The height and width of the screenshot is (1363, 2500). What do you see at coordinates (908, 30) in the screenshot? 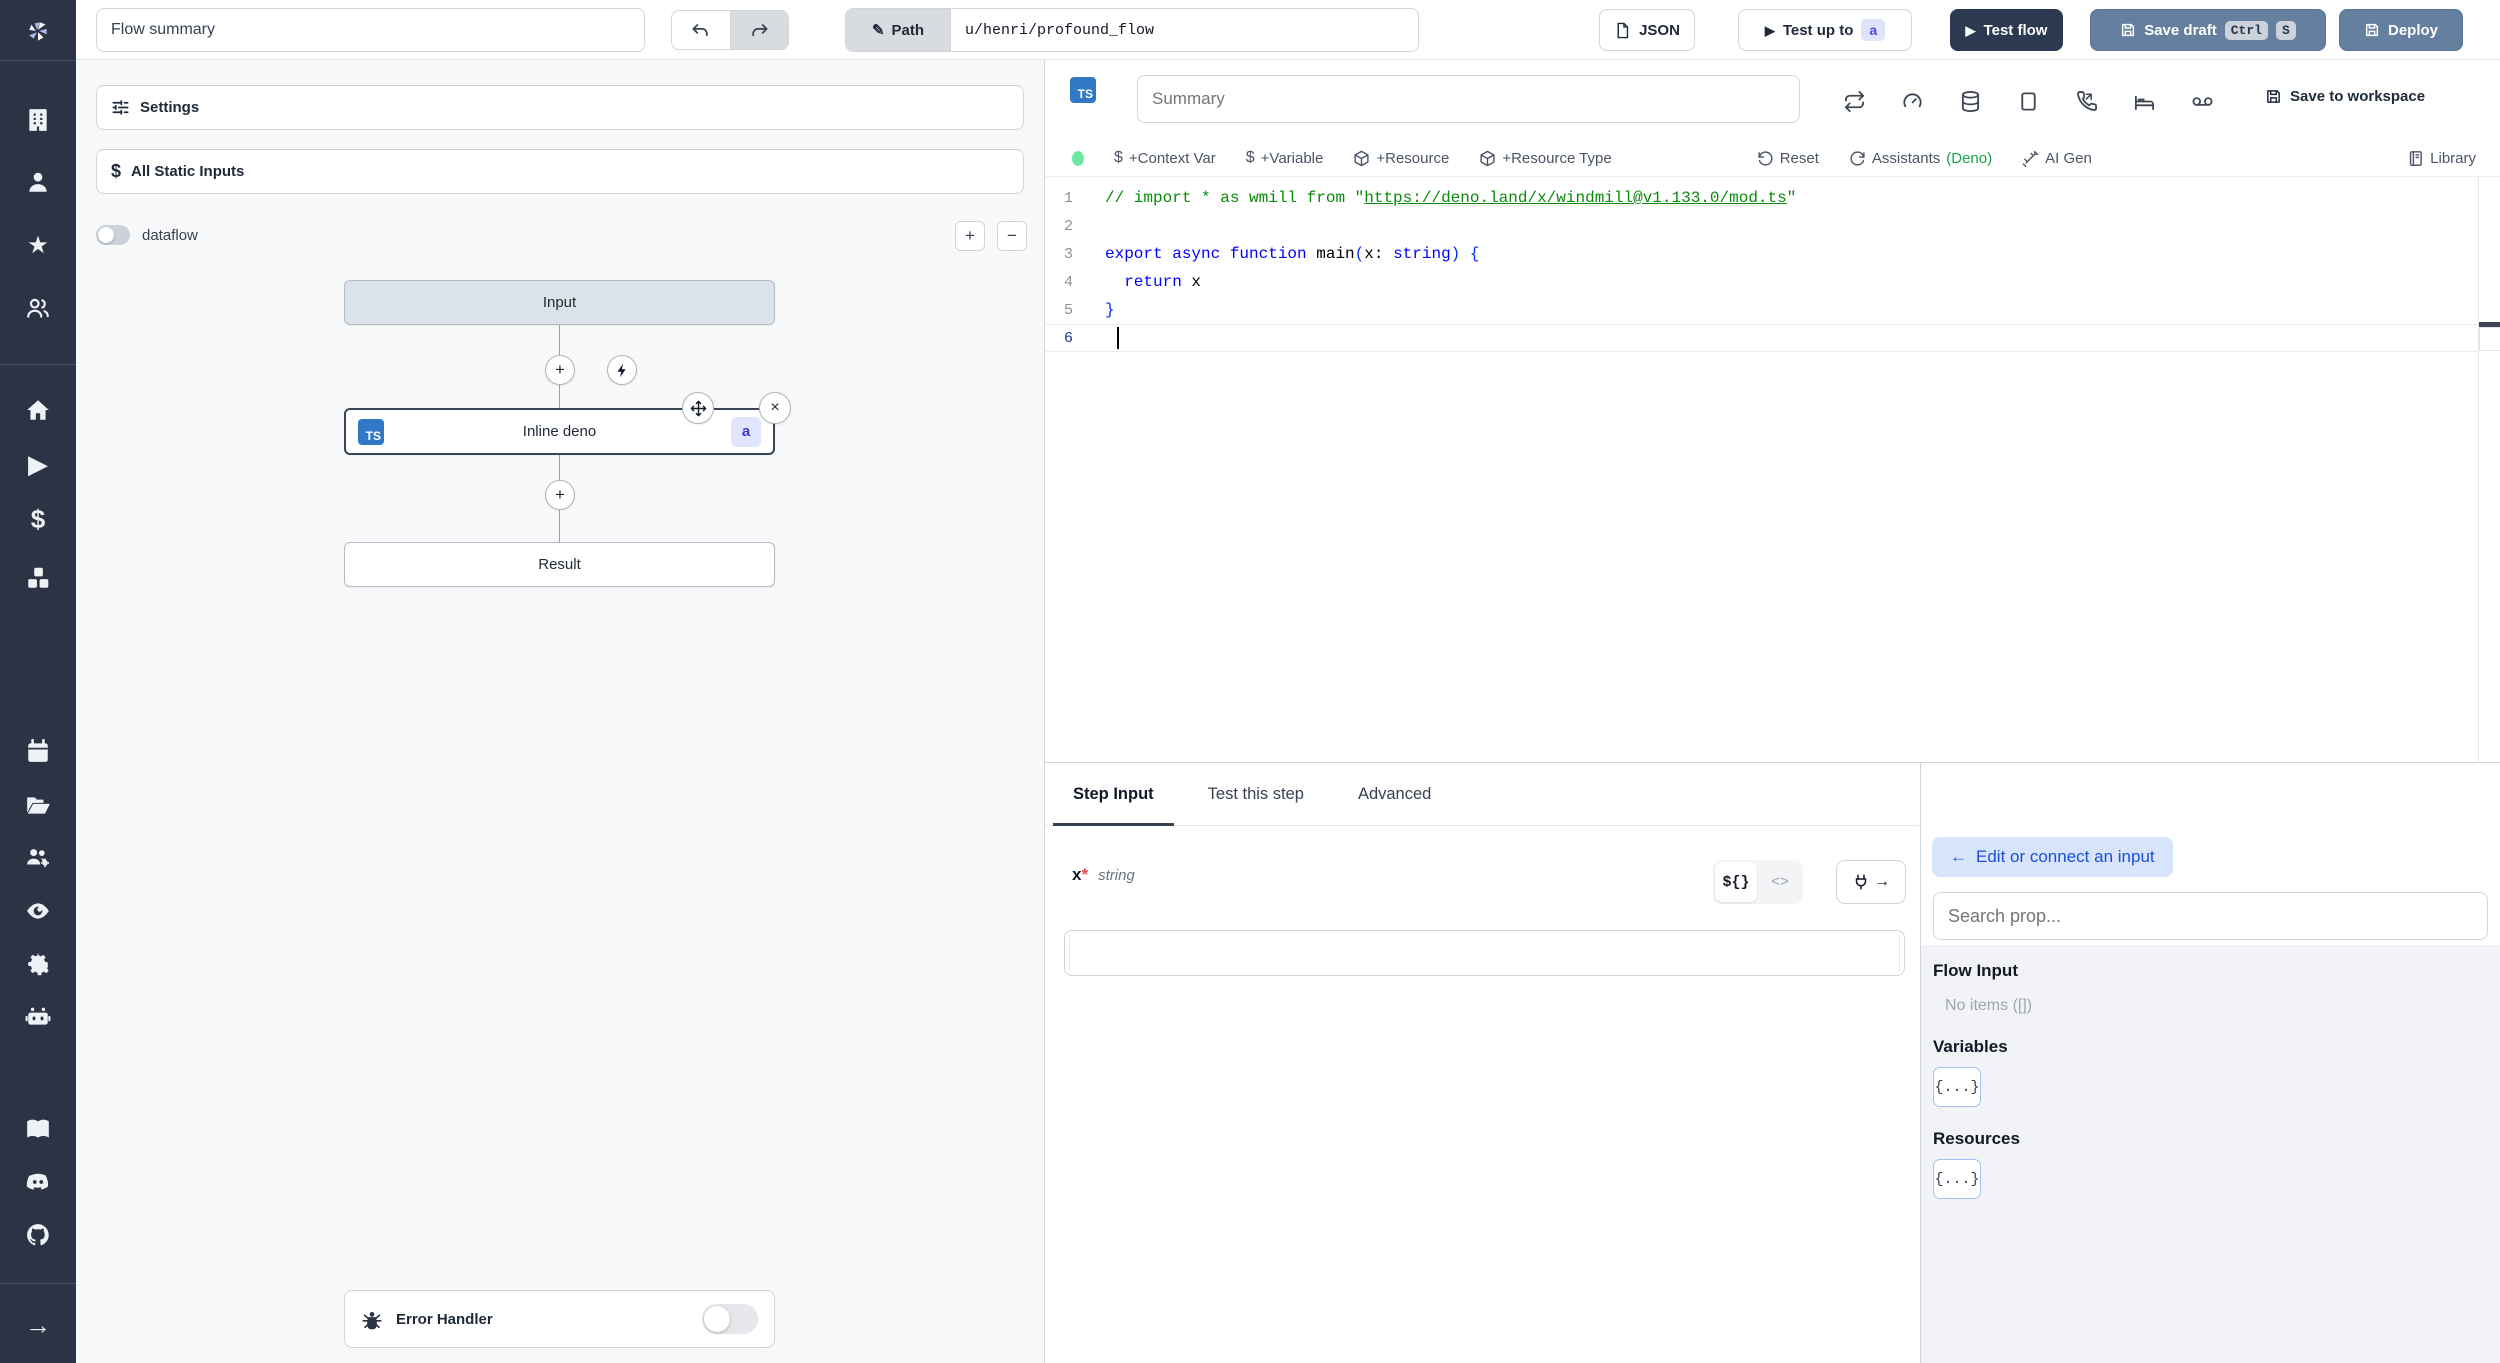
I see `path-button-label: Path` at bounding box center [908, 30].